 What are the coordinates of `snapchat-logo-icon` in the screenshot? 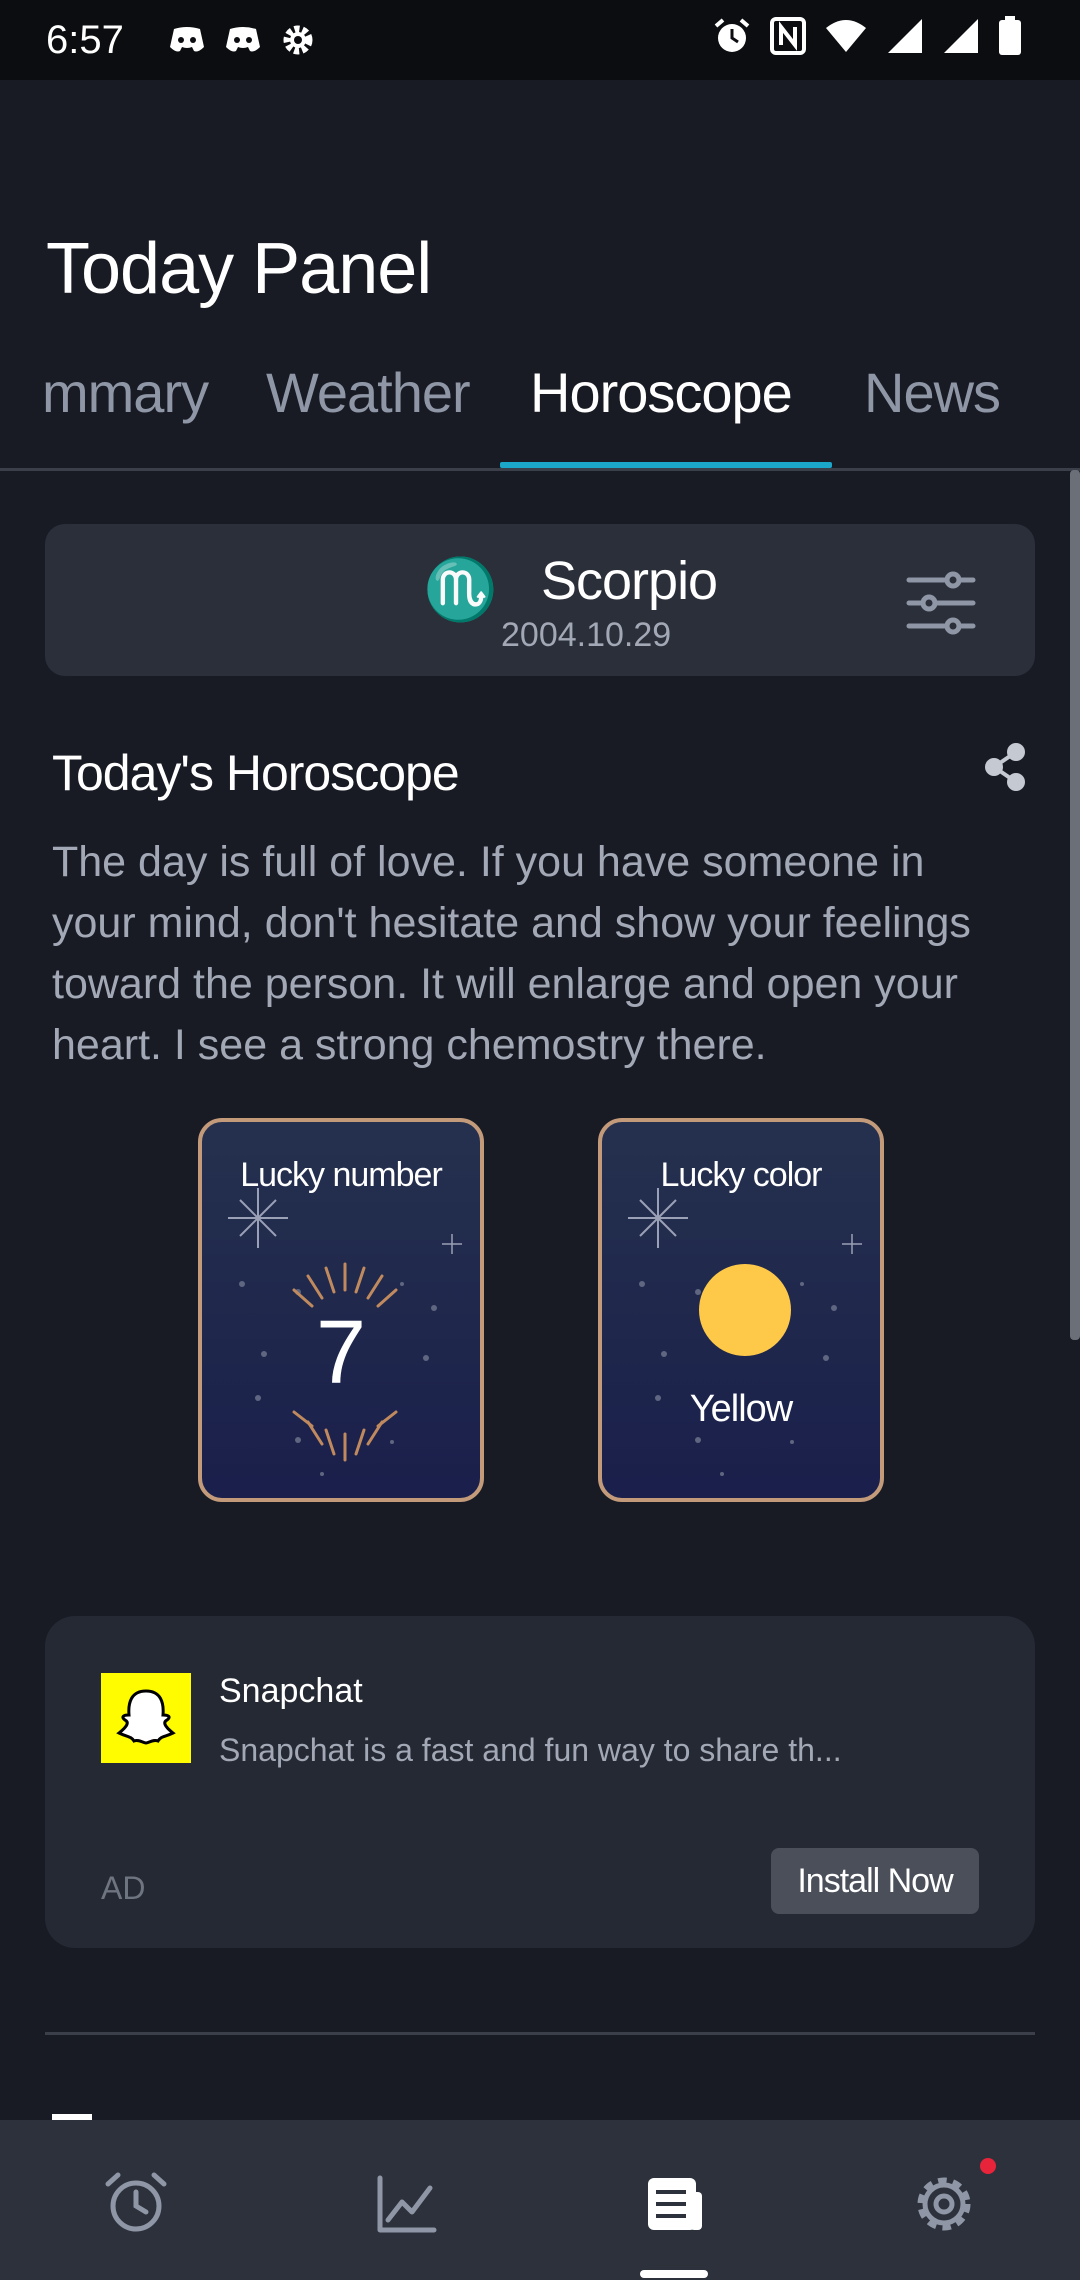 It's located at (146, 1718).